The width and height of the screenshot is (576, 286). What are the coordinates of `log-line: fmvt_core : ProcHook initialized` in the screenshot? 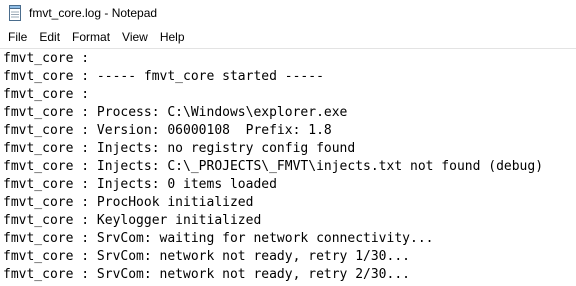 It's located at (128, 202).